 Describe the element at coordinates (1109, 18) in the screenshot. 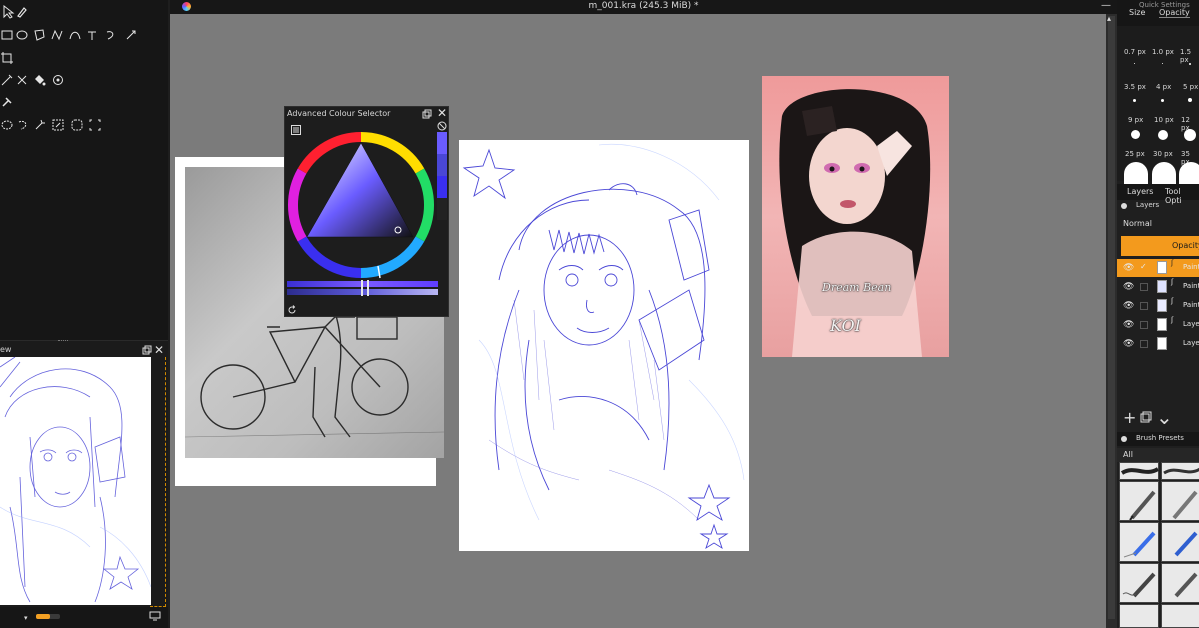

I see `scroll-up-icon: ▴` at that location.